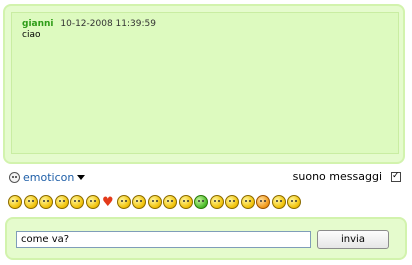 The width and height of the screenshot is (412, 265). I want to click on surprised-emoticon, so click(123, 202).